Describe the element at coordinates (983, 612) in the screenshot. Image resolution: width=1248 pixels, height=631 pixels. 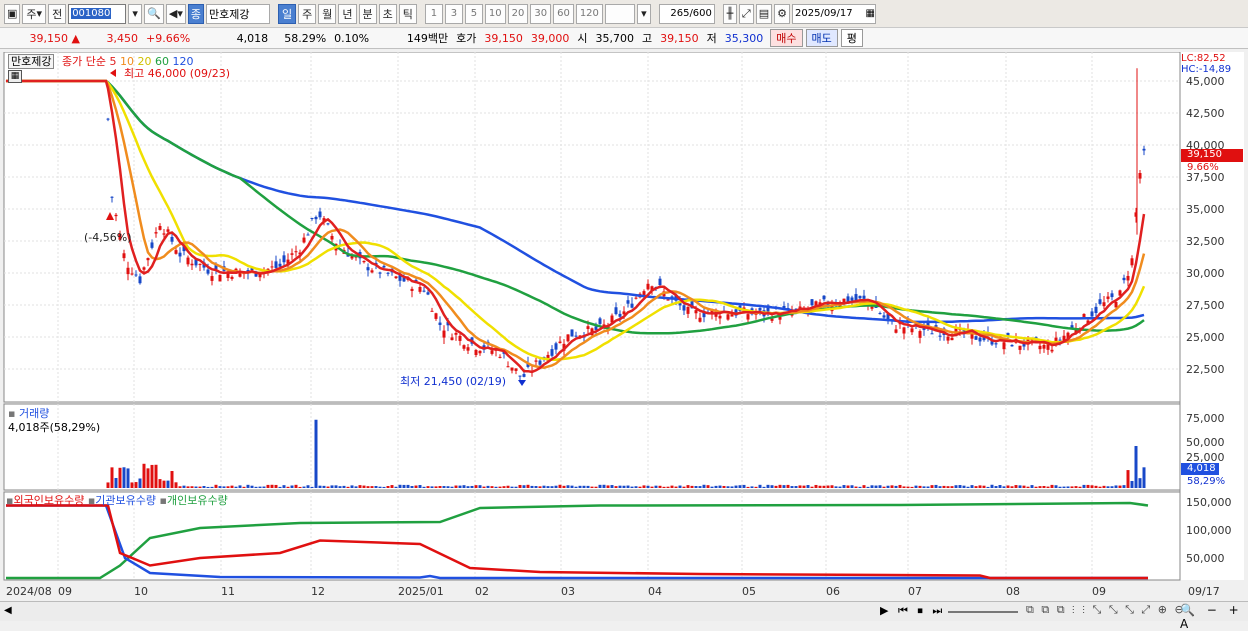
I see `zoom-slider` at that location.